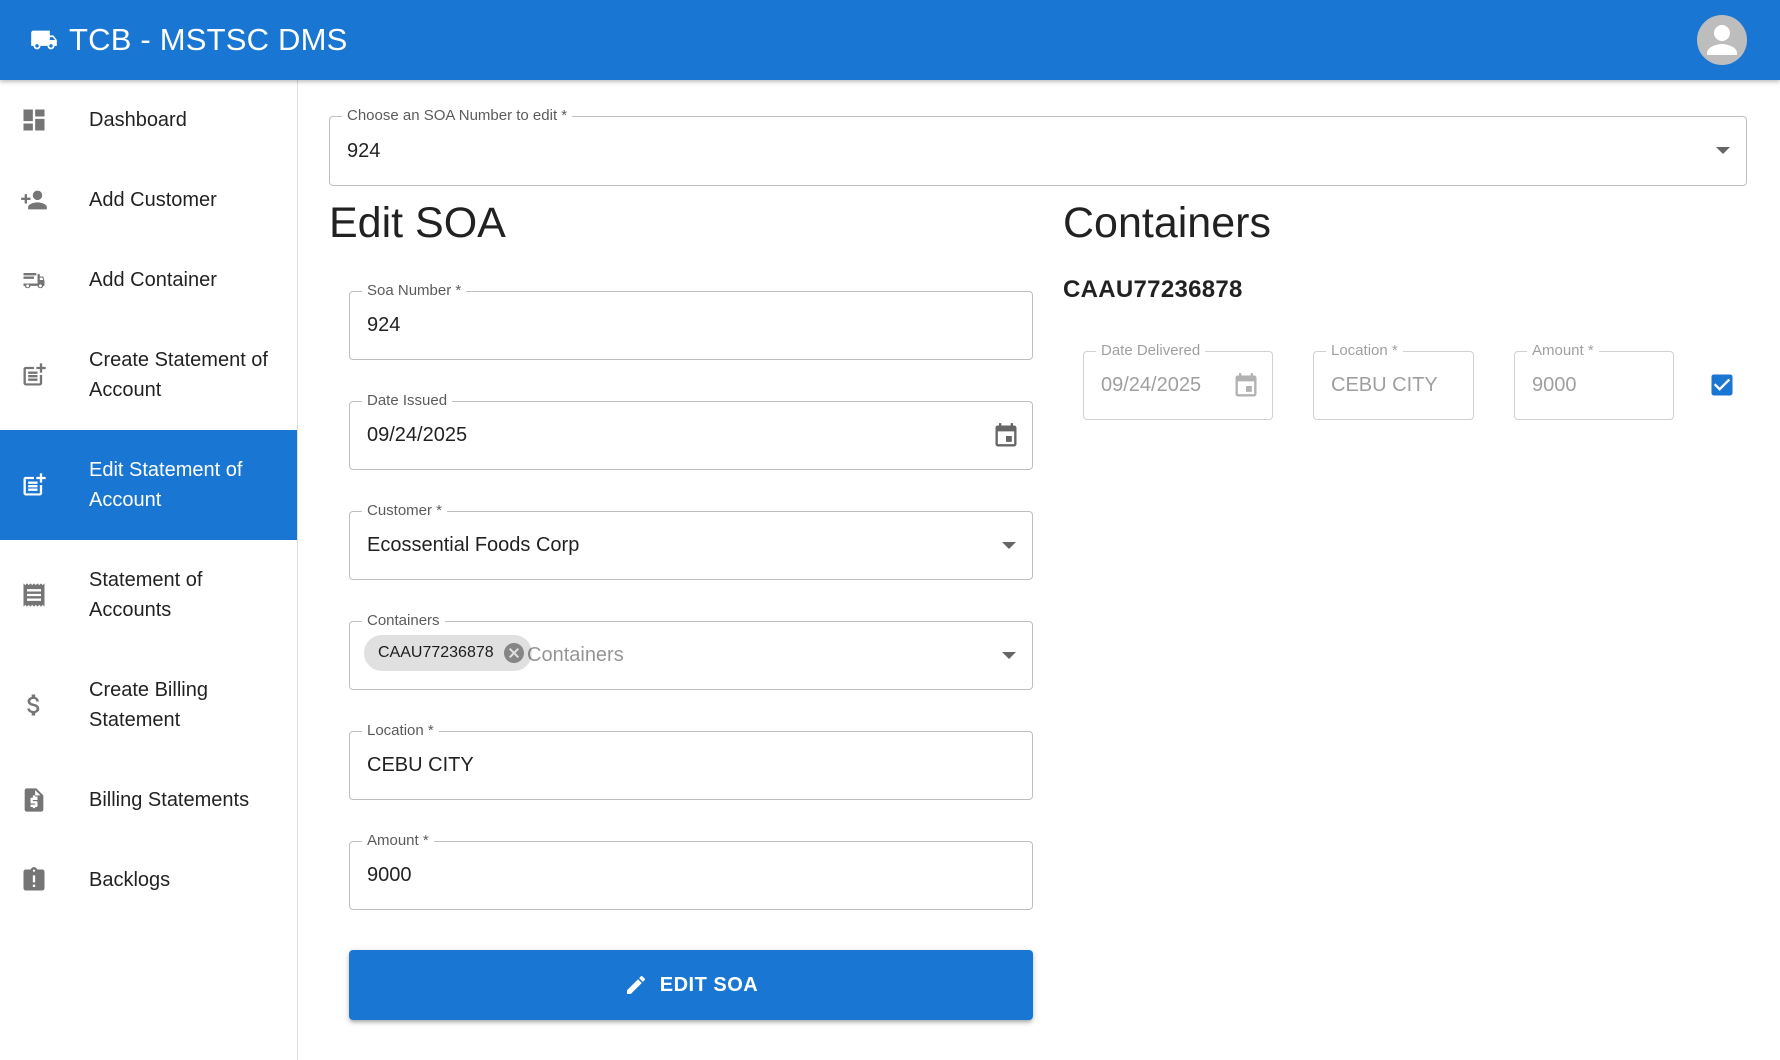  I want to click on location-value: CEBU CITY, so click(420, 765).